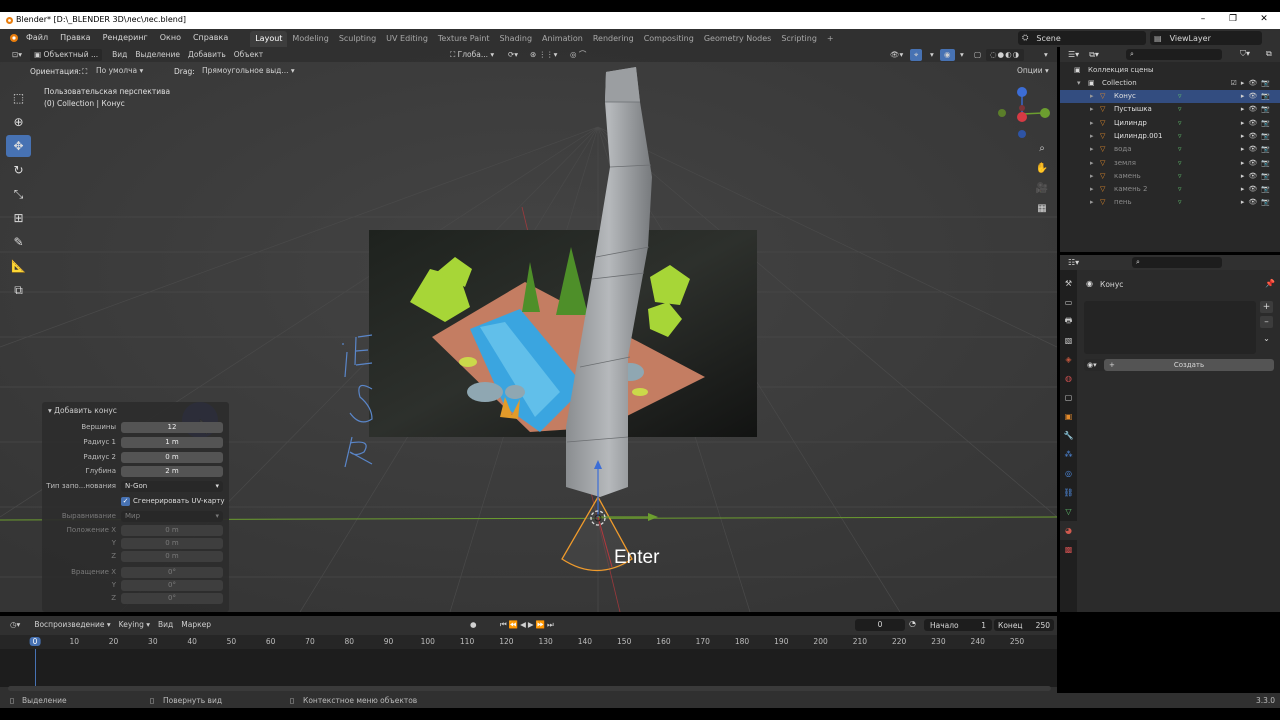  I want to click on zoom-icon: ⌕, so click(1042, 153).